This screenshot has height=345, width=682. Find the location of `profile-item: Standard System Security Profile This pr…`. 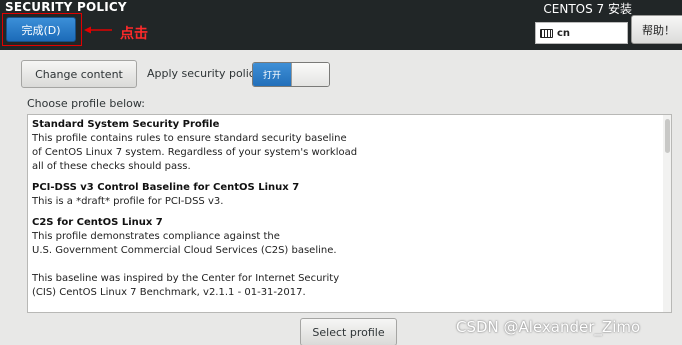

profile-item: Standard System Security Profile This pr… is located at coordinates (344, 146).